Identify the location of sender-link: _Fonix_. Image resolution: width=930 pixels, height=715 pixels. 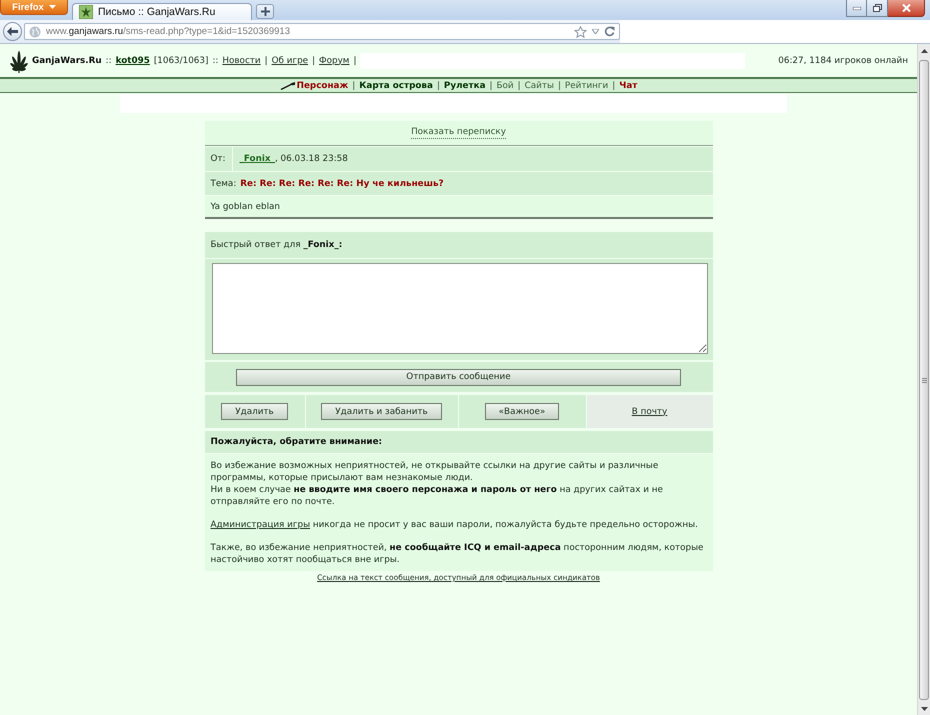
(257, 159).